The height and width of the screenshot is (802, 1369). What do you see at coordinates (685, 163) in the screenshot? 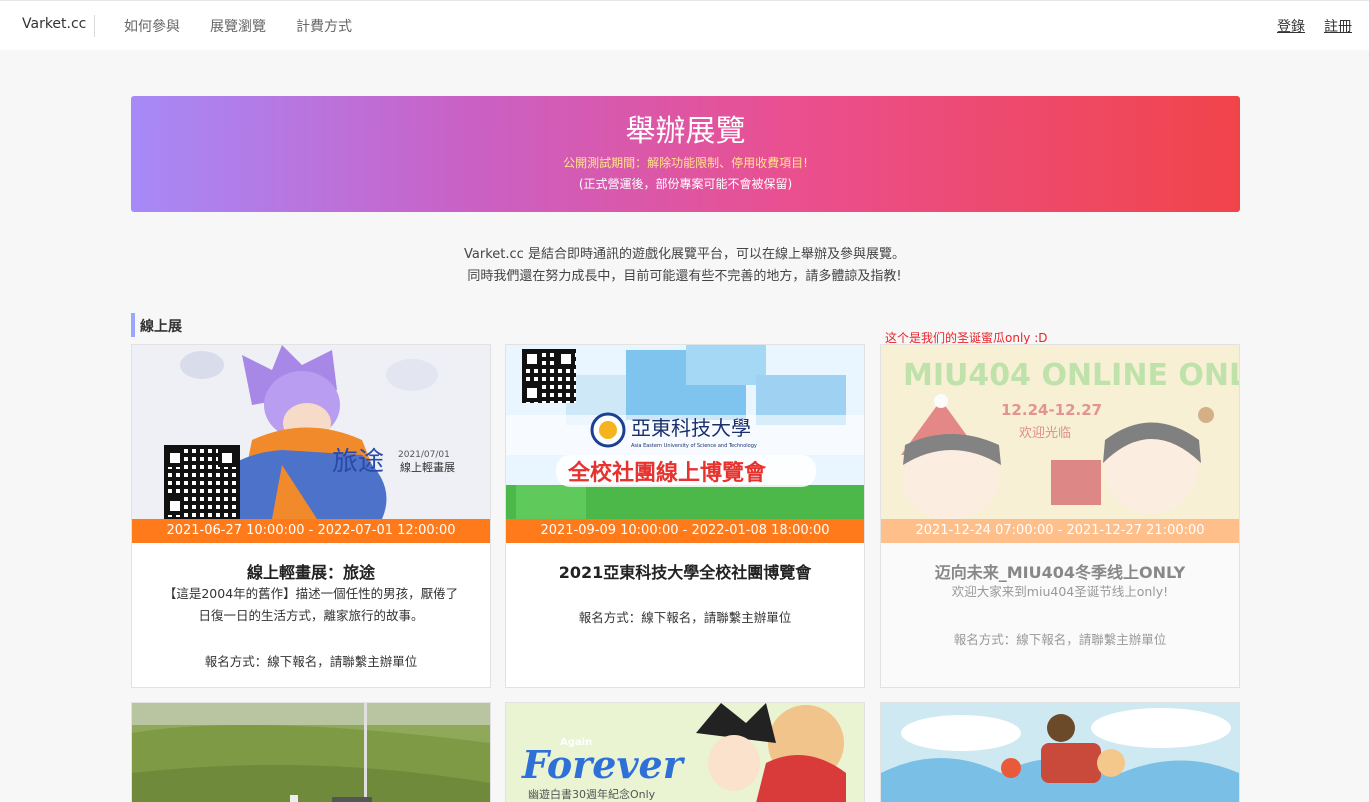
I see `banner-notice: 公開測試期間：解除功能限制、停用收費項目!` at bounding box center [685, 163].